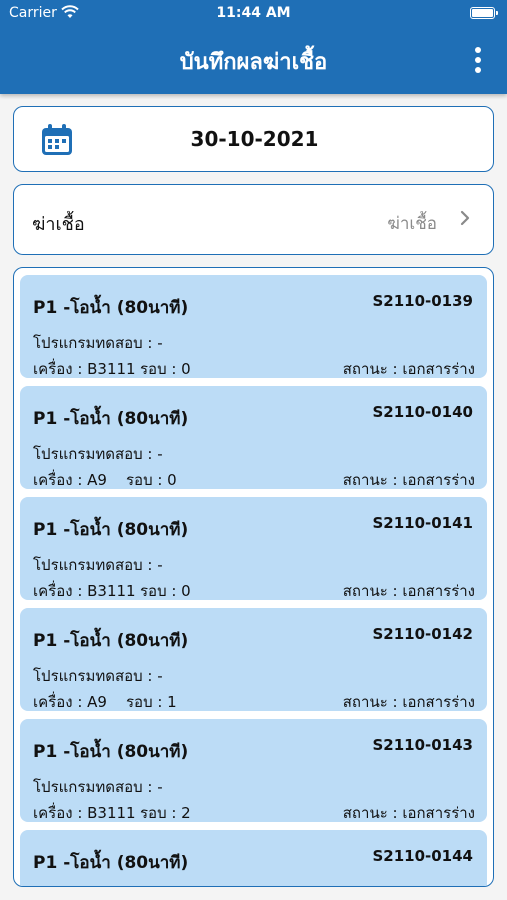 The image size is (507, 900). What do you see at coordinates (253, 219) in the screenshot?
I see `filter-selector: ฆ่าเชื้อ ฆ่าเชื้อ` at bounding box center [253, 219].